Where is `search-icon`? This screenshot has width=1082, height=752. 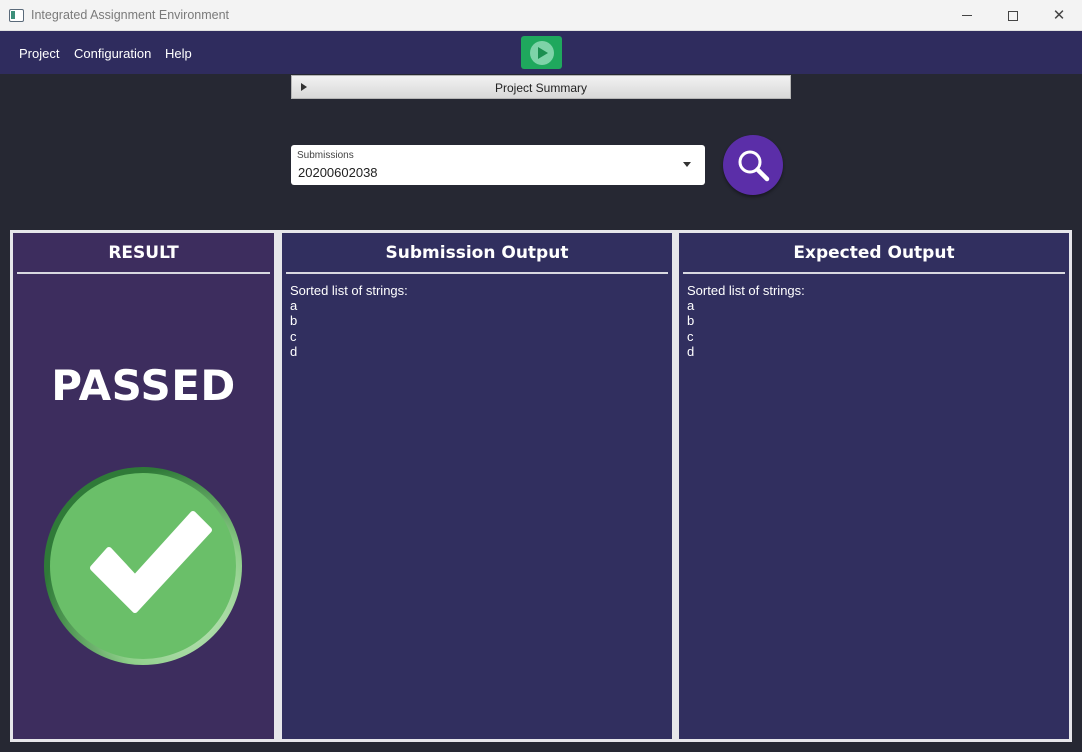
search-icon is located at coordinates (754, 166).